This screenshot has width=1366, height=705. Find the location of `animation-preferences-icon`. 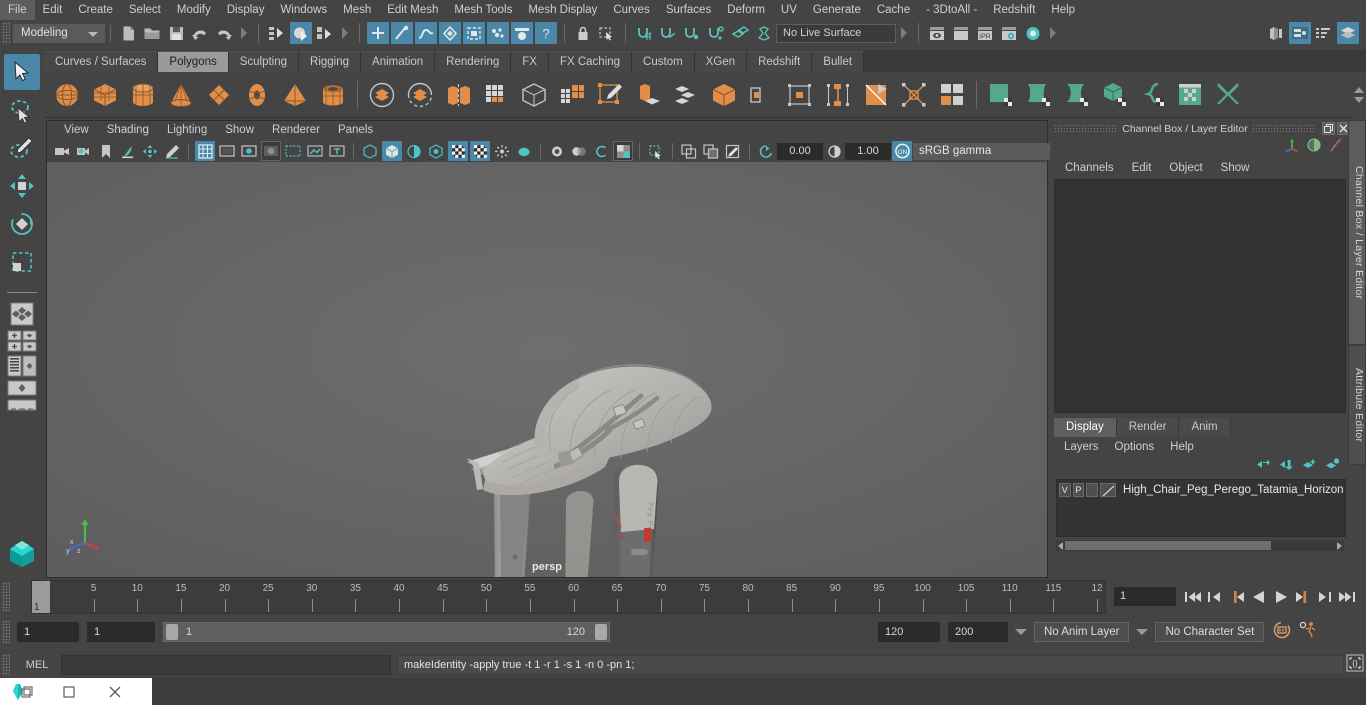

animation-preferences-icon is located at coordinates (1308, 632).